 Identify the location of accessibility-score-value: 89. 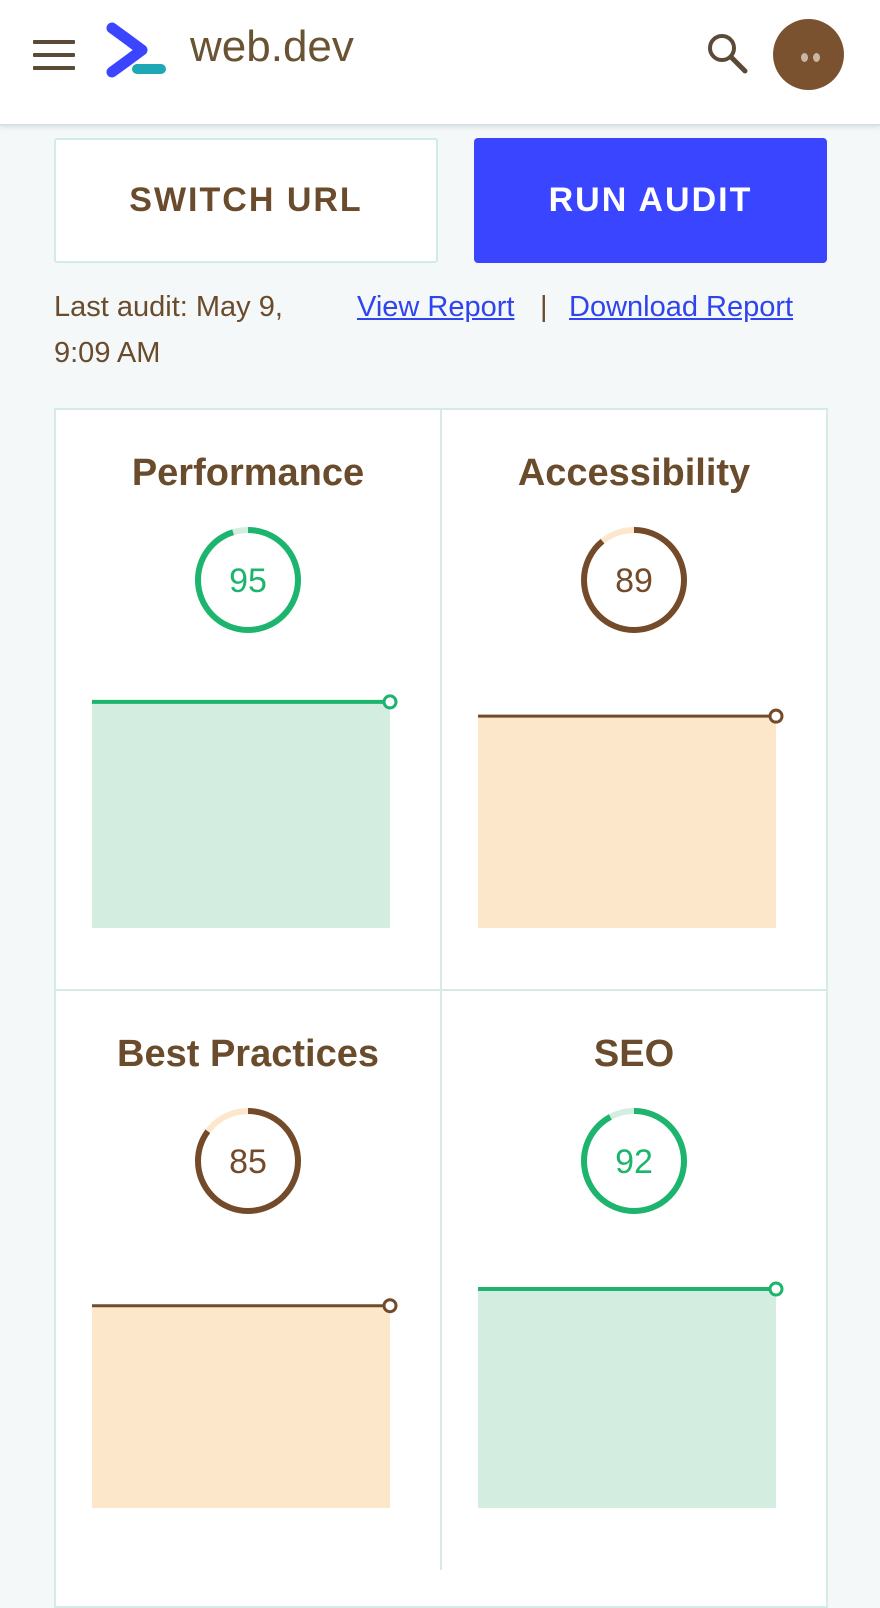
(634, 581).